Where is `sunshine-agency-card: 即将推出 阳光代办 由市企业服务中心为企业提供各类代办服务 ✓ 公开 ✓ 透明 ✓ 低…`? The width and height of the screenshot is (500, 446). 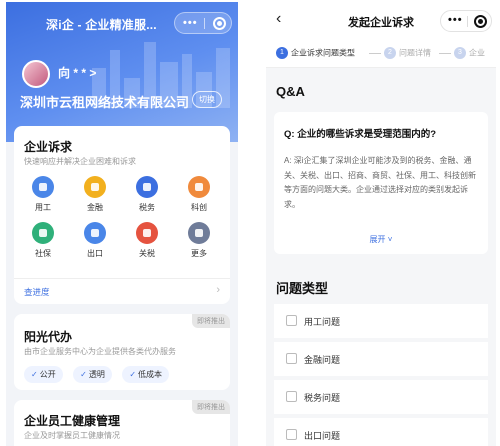
sunshine-agency-card: 即将推出 阳光代办 由市企业服务中心为企业提供各类代办服务 ✓ 公开 ✓ 透明 ✓ 低… is located at coordinates (122, 352).